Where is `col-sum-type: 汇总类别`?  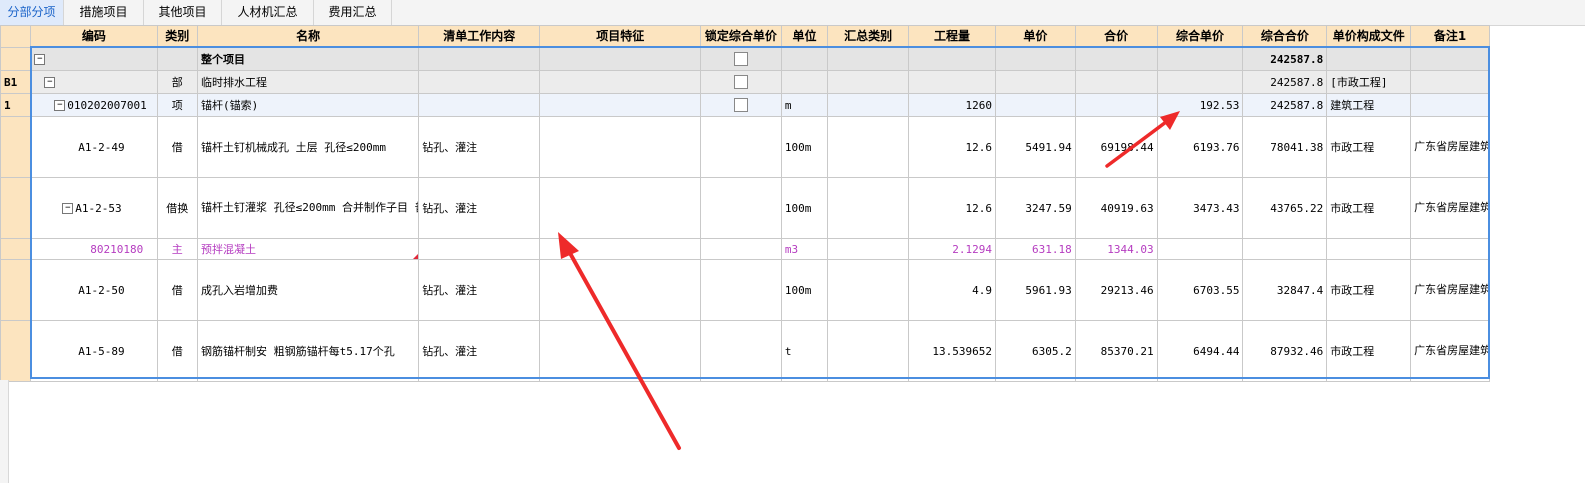 col-sum-type: 汇总类别 is located at coordinates (868, 36).